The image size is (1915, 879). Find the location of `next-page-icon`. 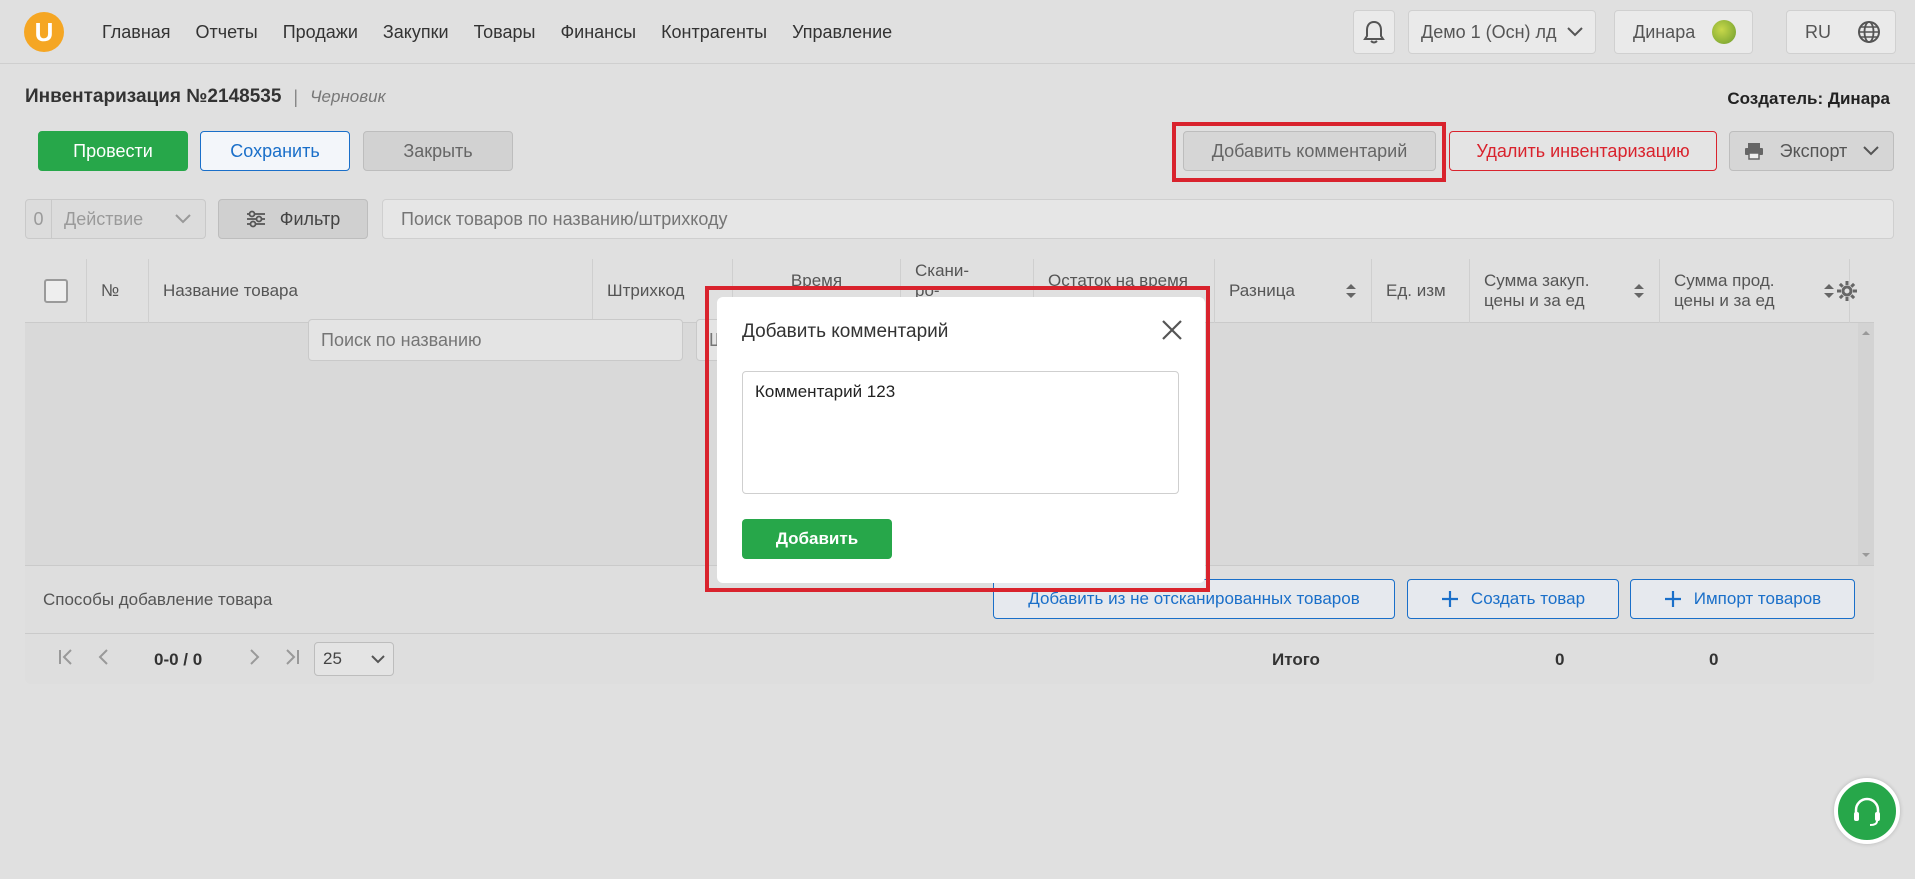

next-page-icon is located at coordinates (254, 657).